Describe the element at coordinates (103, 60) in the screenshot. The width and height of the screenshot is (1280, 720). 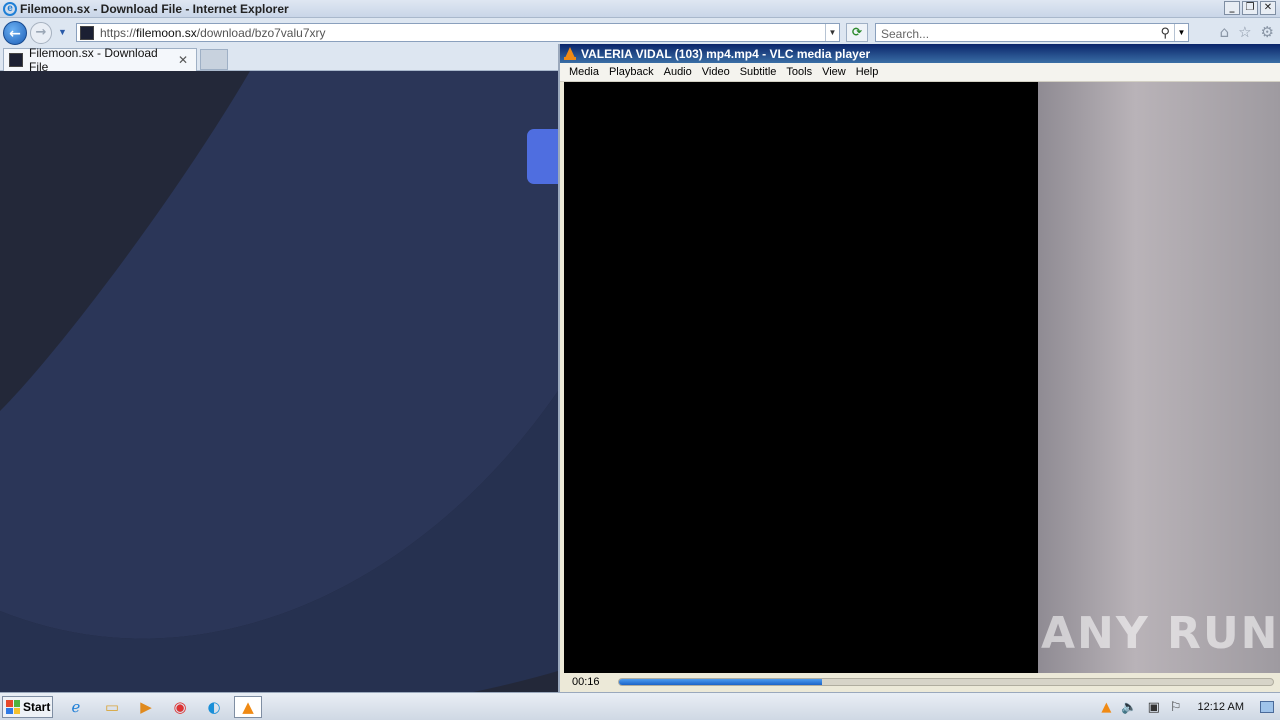
I see `tab-label: Filemoon.sx - Download File` at that location.